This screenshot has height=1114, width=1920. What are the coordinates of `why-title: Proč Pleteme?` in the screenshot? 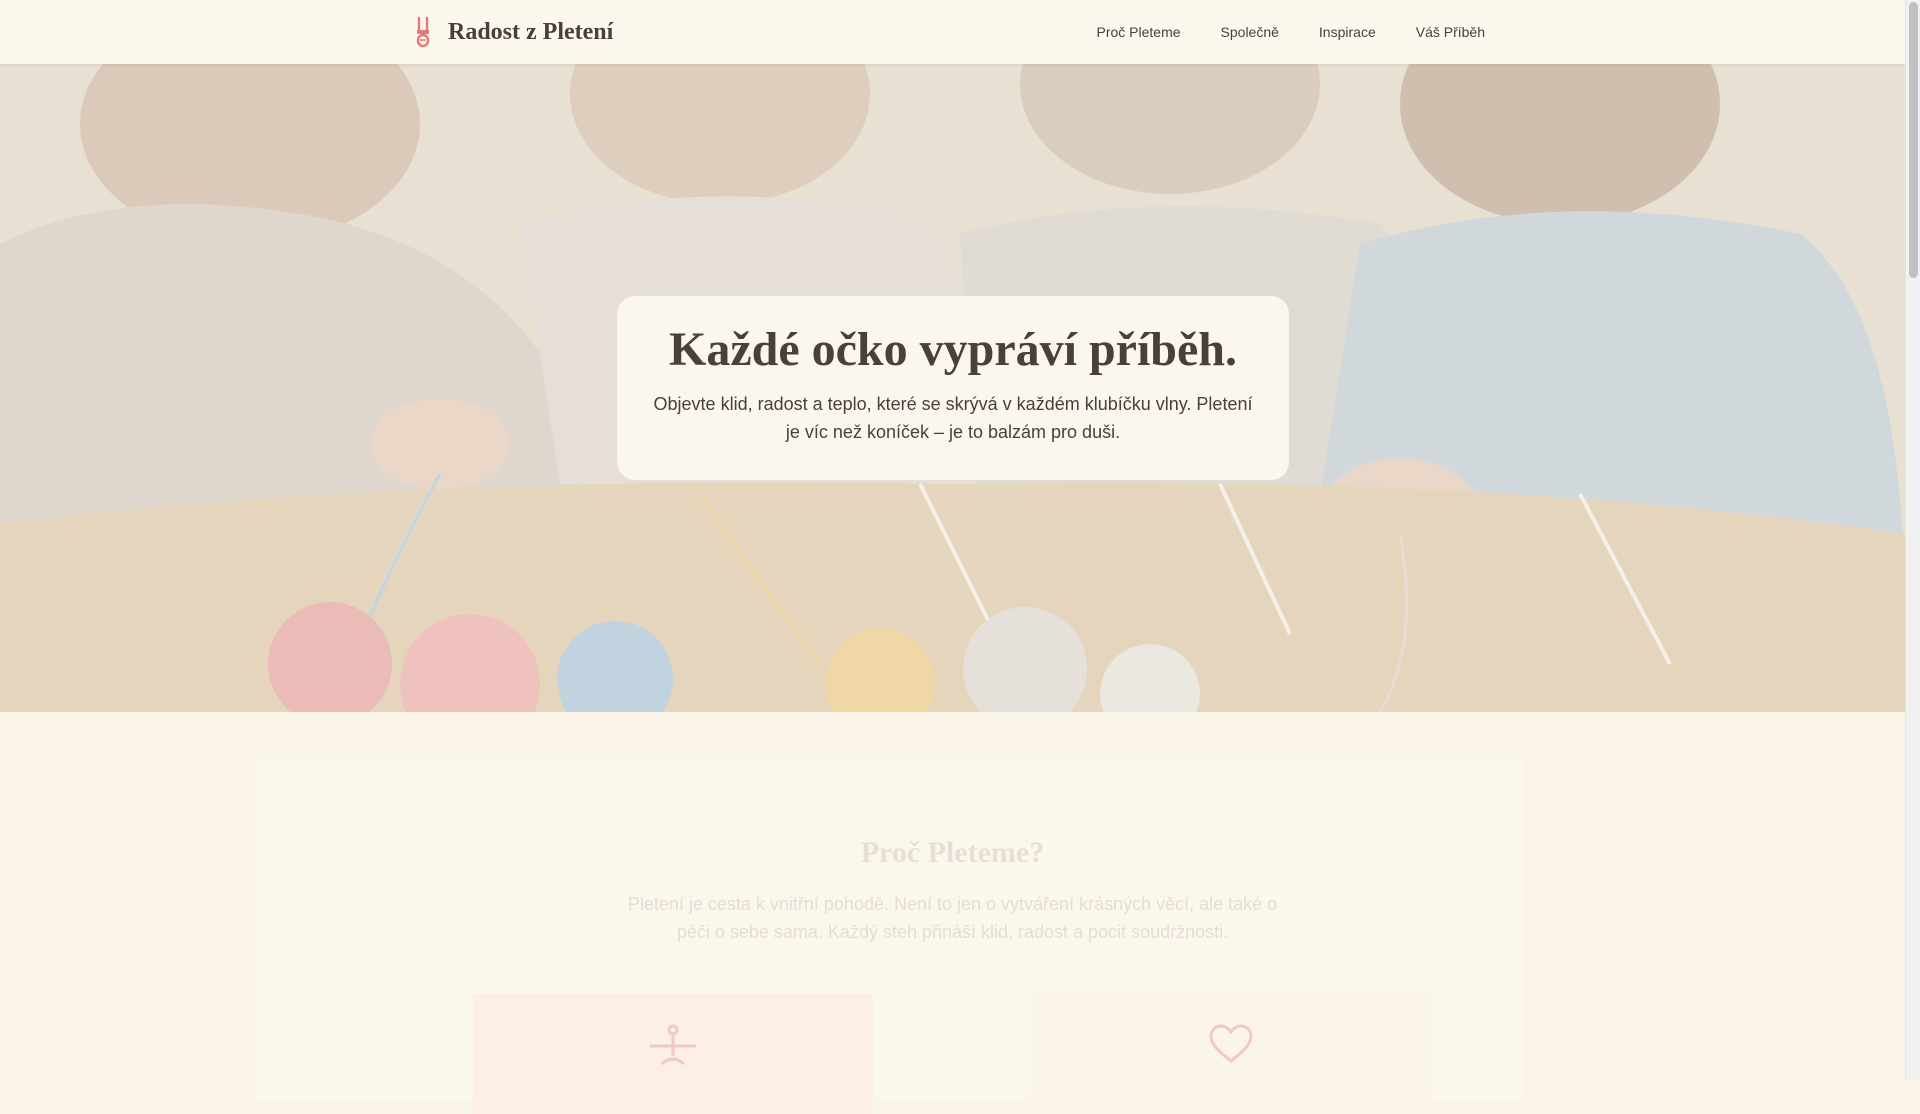 It's located at (952, 852).